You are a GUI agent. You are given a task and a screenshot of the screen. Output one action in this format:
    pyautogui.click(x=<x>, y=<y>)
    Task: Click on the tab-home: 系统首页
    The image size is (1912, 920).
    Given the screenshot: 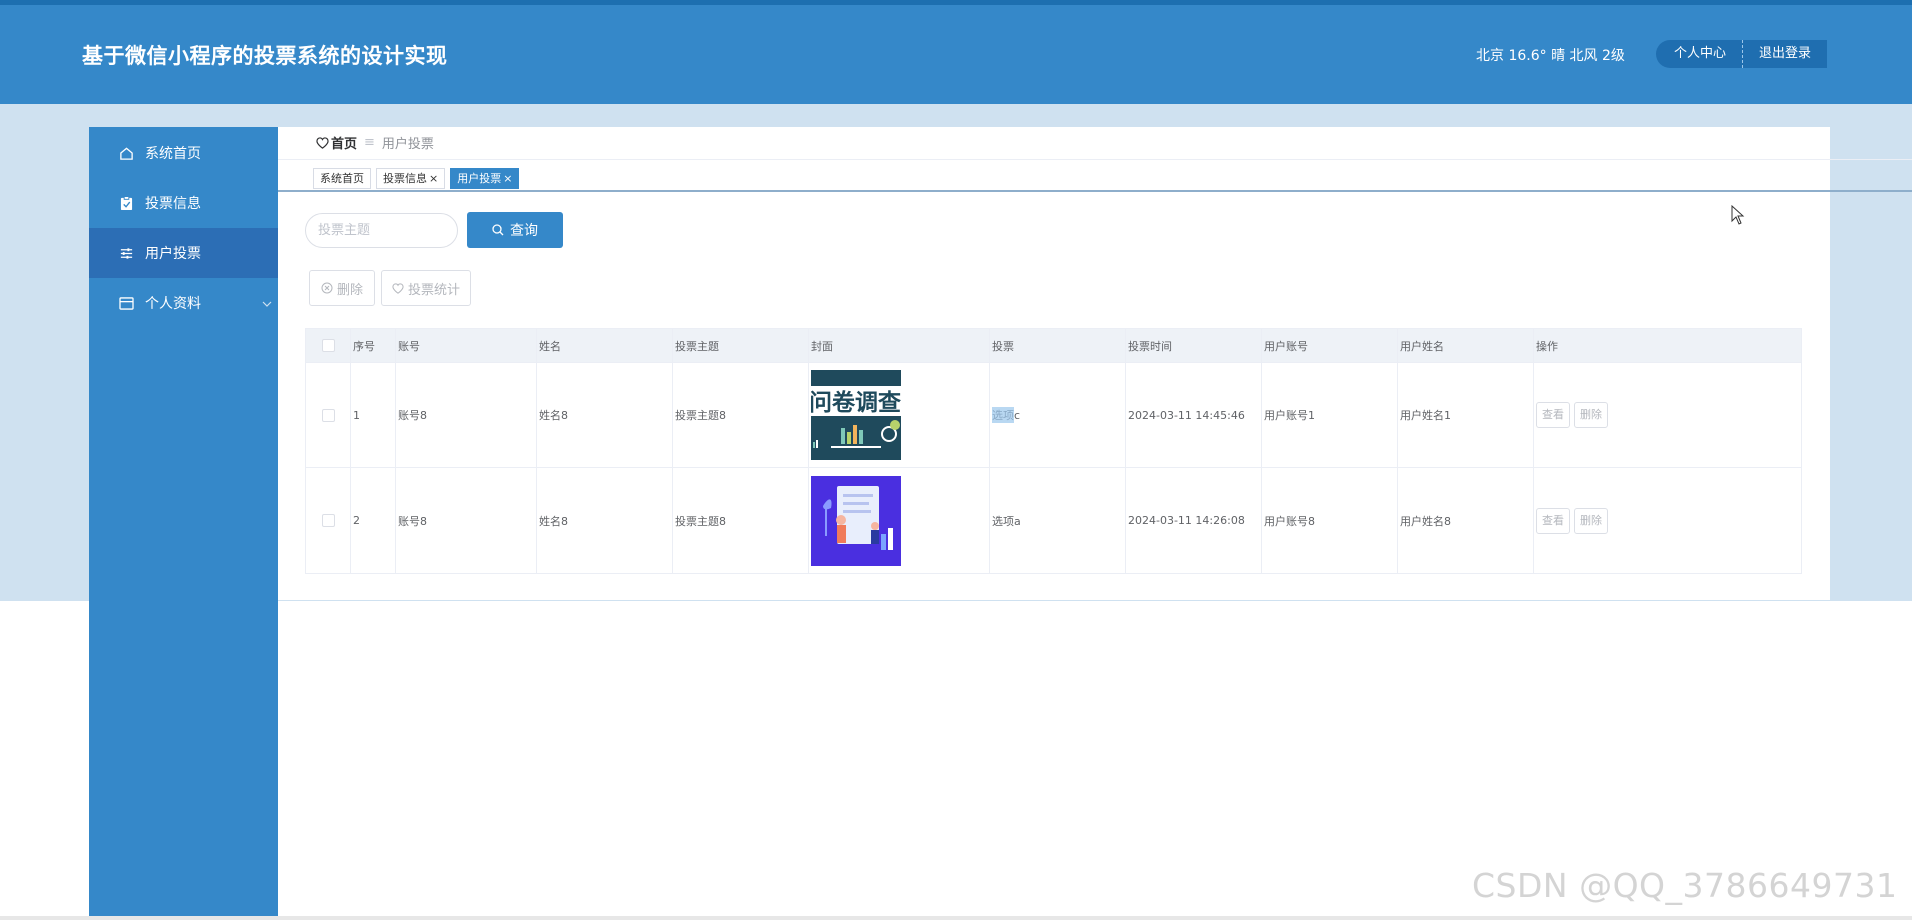 What is the action you would take?
    pyautogui.click(x=342, y=178)
    